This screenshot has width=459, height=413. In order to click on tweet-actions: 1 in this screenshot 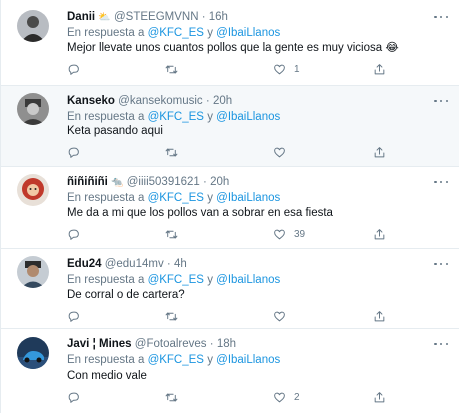, I will do `click(232, 69)`.